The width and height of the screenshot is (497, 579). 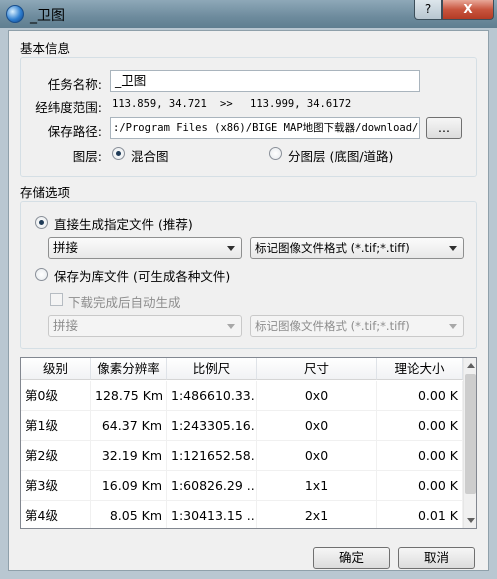 What do you see at coordinates (129, 514) in the screenshot?
I see `resolution-cell: 8.05 Km` at bounding box center [129, 514].